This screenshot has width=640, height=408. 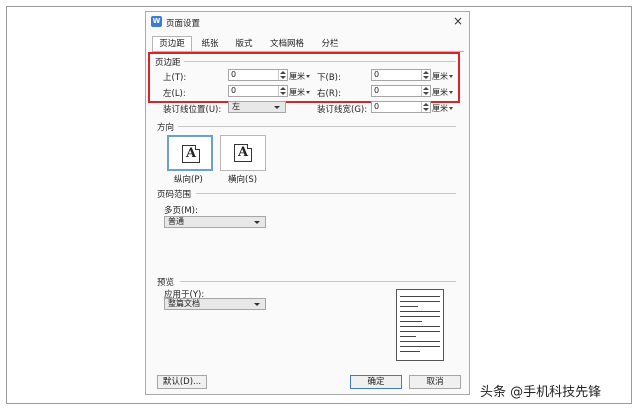 What do you see at coordinates (166, 127) in the screenshot?
I see `orientation-section-label: 方向` at bounding box center [166, 127].